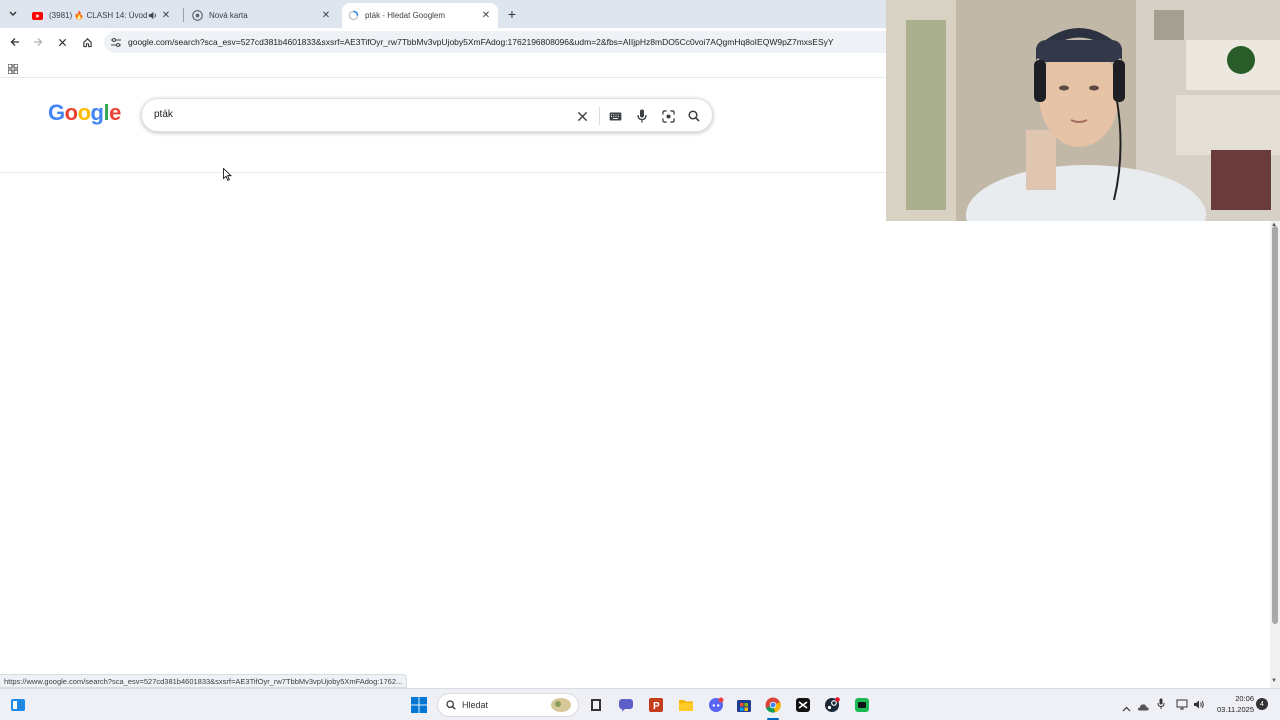  I want to click on speaker-icon, so click(154, 15).